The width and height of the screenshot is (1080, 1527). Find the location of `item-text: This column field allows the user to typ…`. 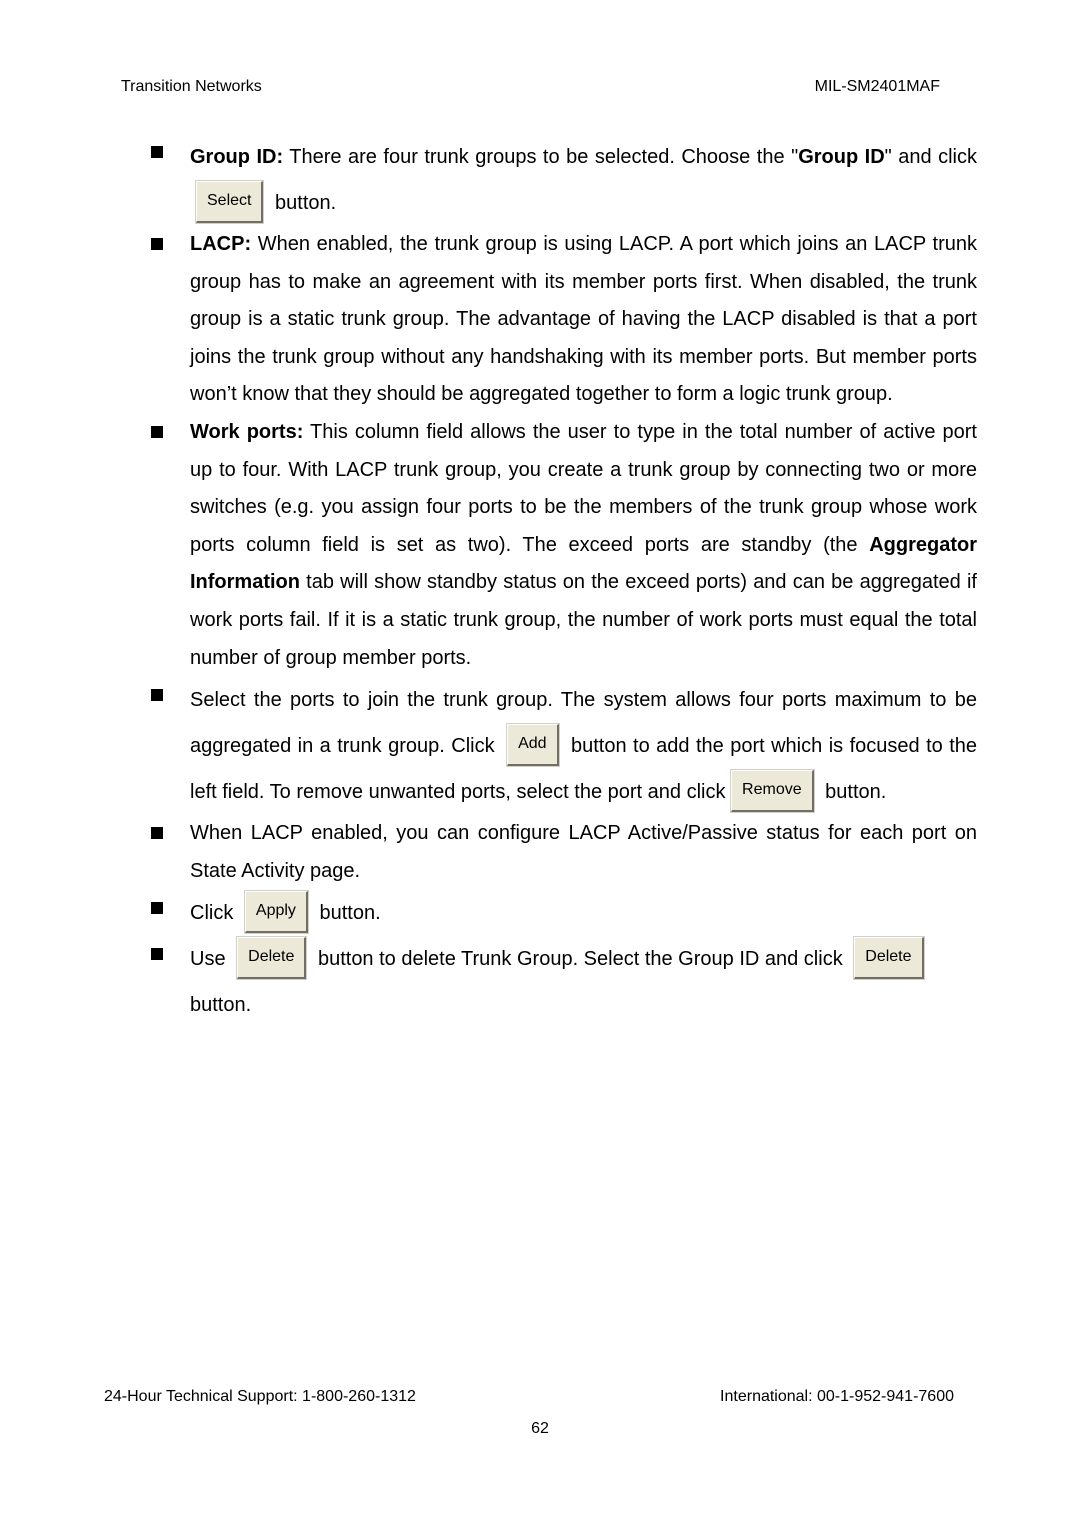

item-text: This column field allows the user to typ… is located at coordinates (583, 488).